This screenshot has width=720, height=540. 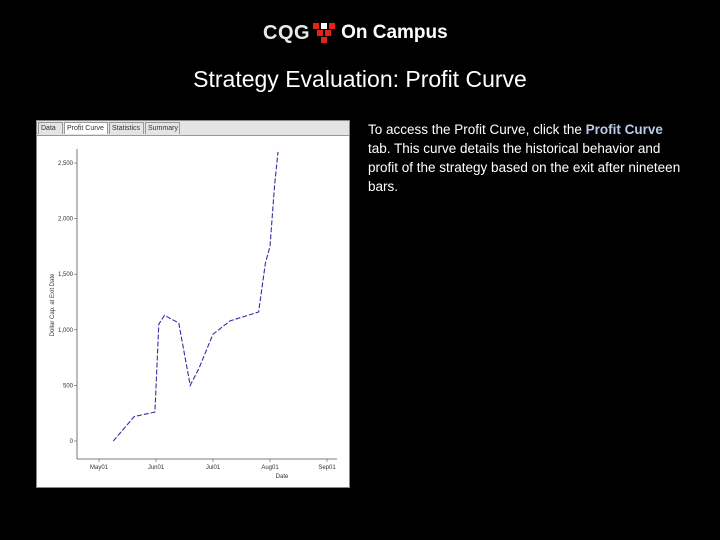 What do you see at coordinates (66, 164) in the screenshot?
I see `y-tick-label: 2,500` at bounding box center [66, 164].